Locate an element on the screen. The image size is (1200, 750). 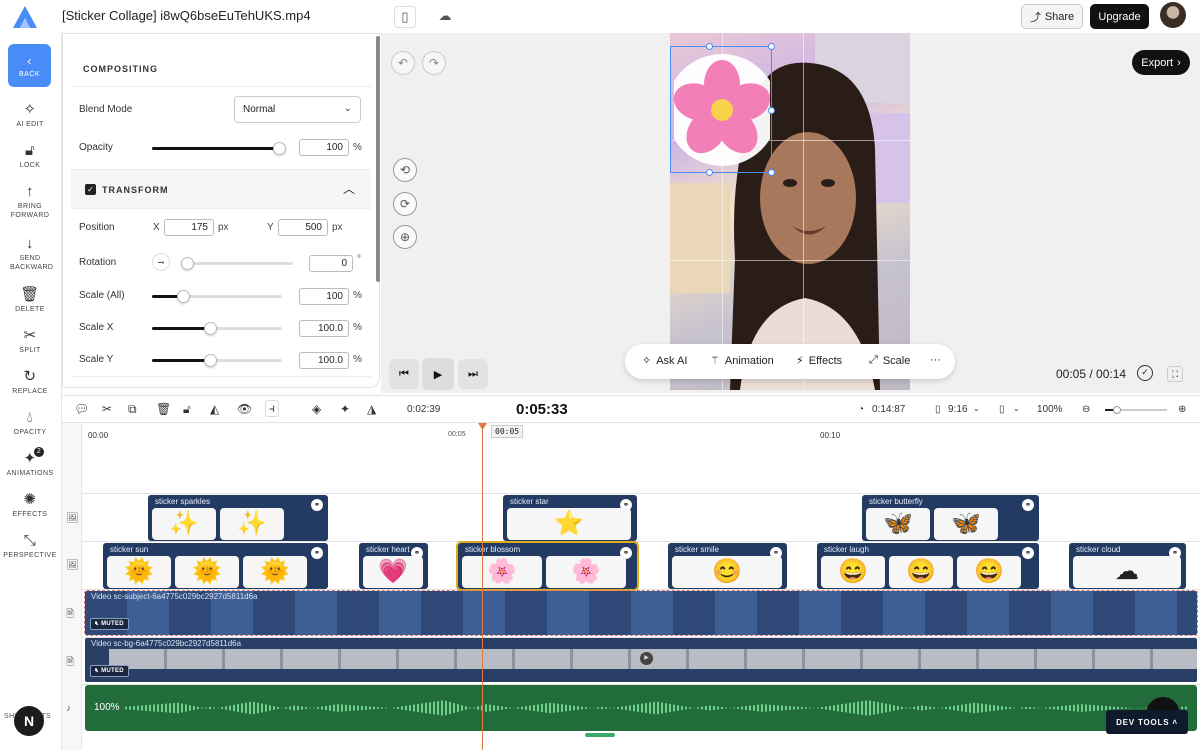
audio-clip: 100% is located at coordinates (641, 708).